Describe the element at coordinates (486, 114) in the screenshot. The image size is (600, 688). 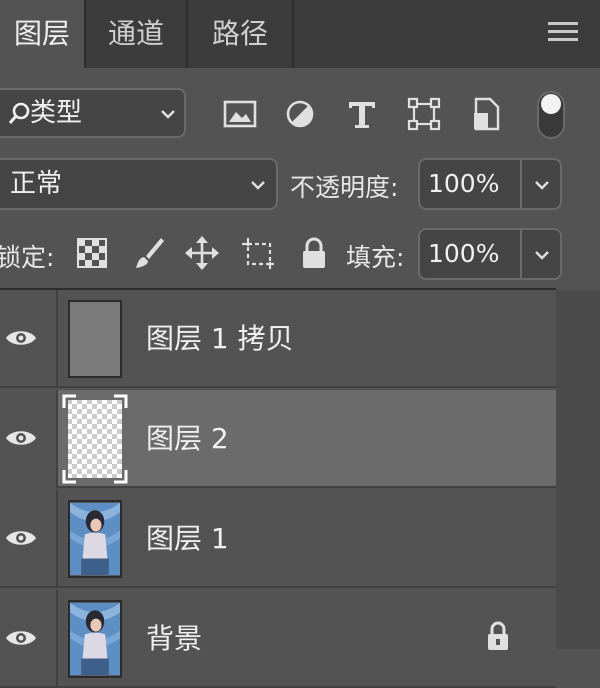
I see `smart-object-icon` at that location.